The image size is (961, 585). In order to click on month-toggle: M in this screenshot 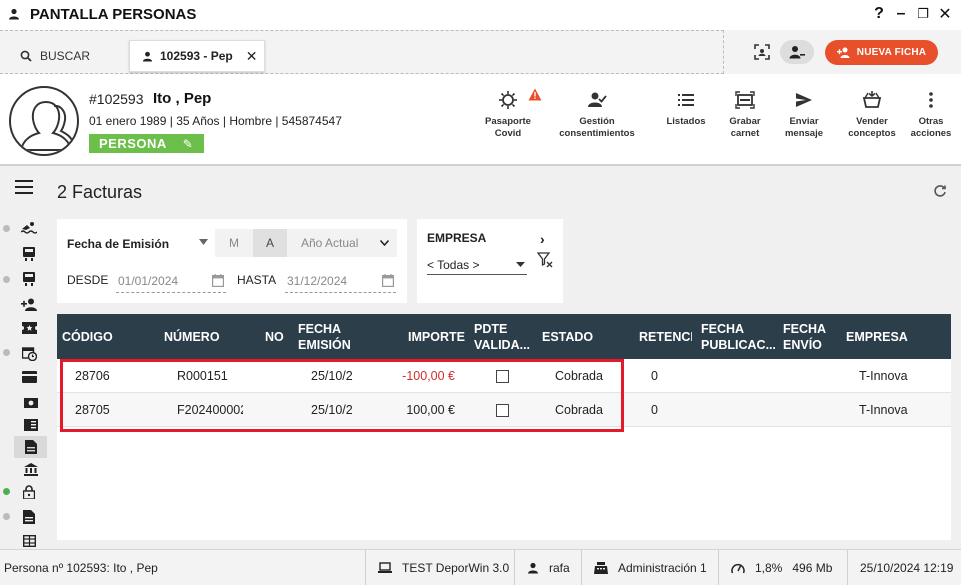, I will do `click(234, 243)`.